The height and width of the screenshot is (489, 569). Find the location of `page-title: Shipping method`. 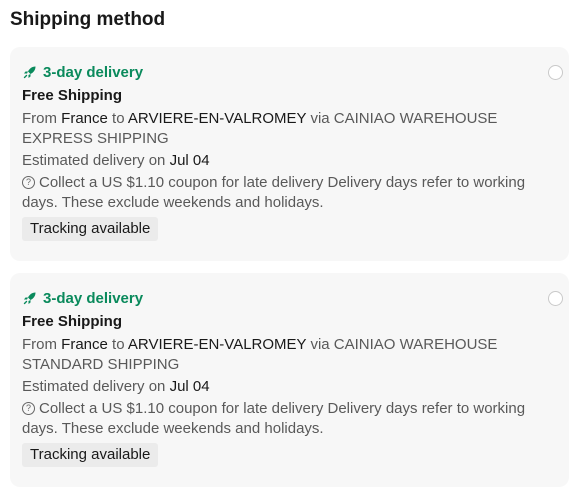

page-title: Shipping method is located at coordinates (88, 19).